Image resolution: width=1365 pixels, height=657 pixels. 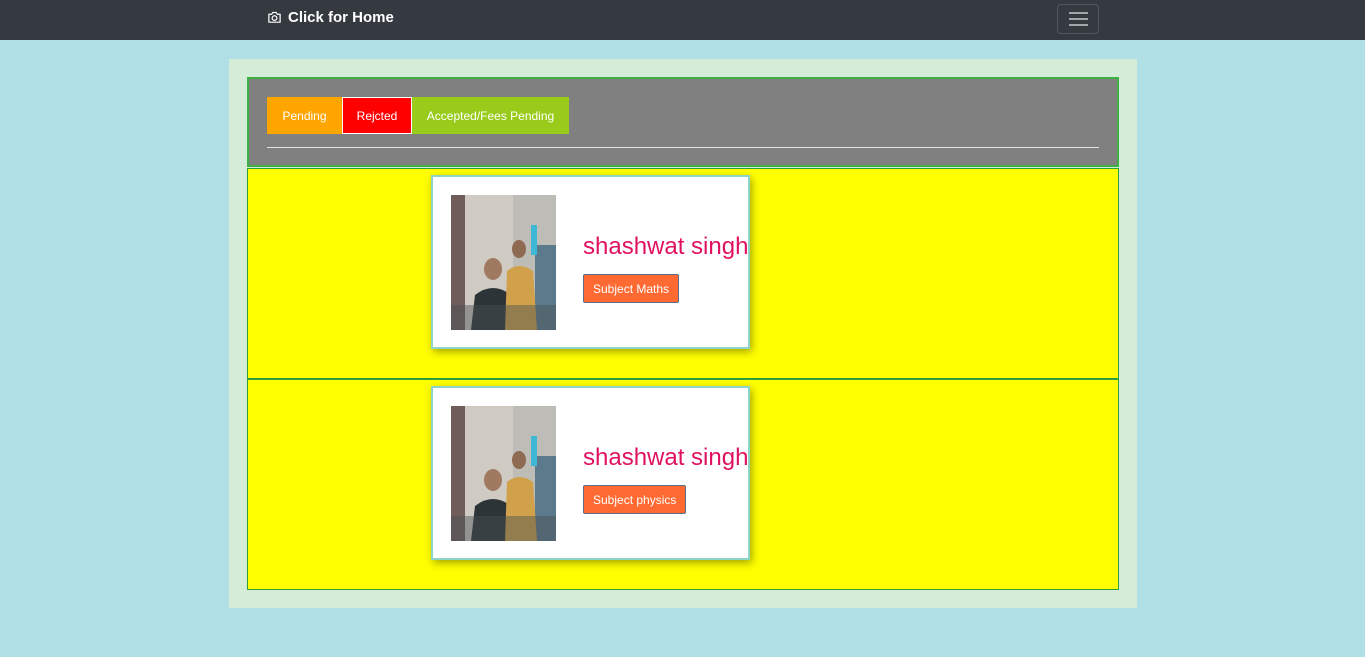 I want to click on home-link: Click for Home, so click(x=330, y=17).